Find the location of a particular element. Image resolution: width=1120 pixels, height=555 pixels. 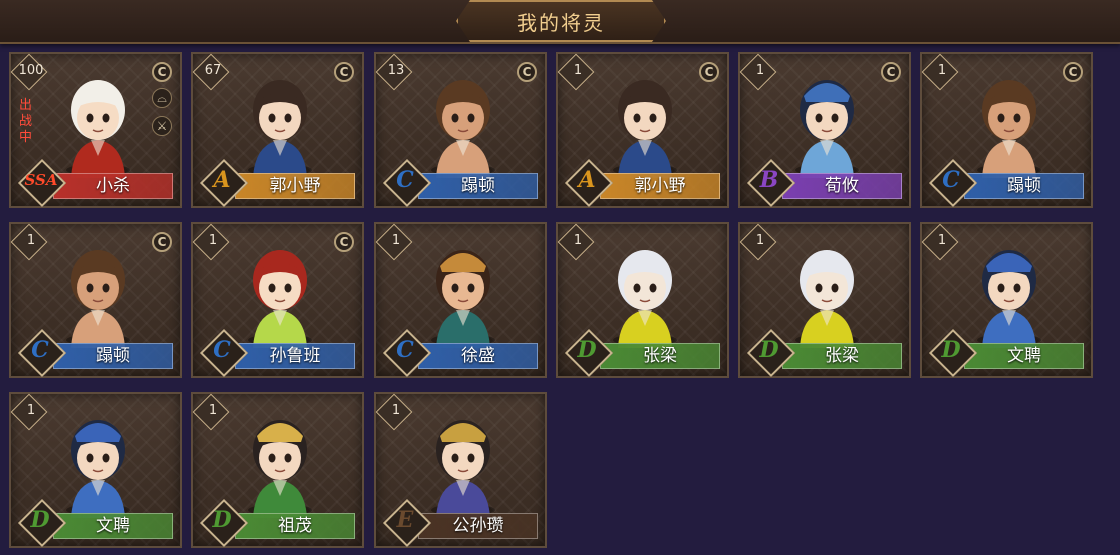

general-card: 1 C 荀攸 B is located at coordinates (824, 130).